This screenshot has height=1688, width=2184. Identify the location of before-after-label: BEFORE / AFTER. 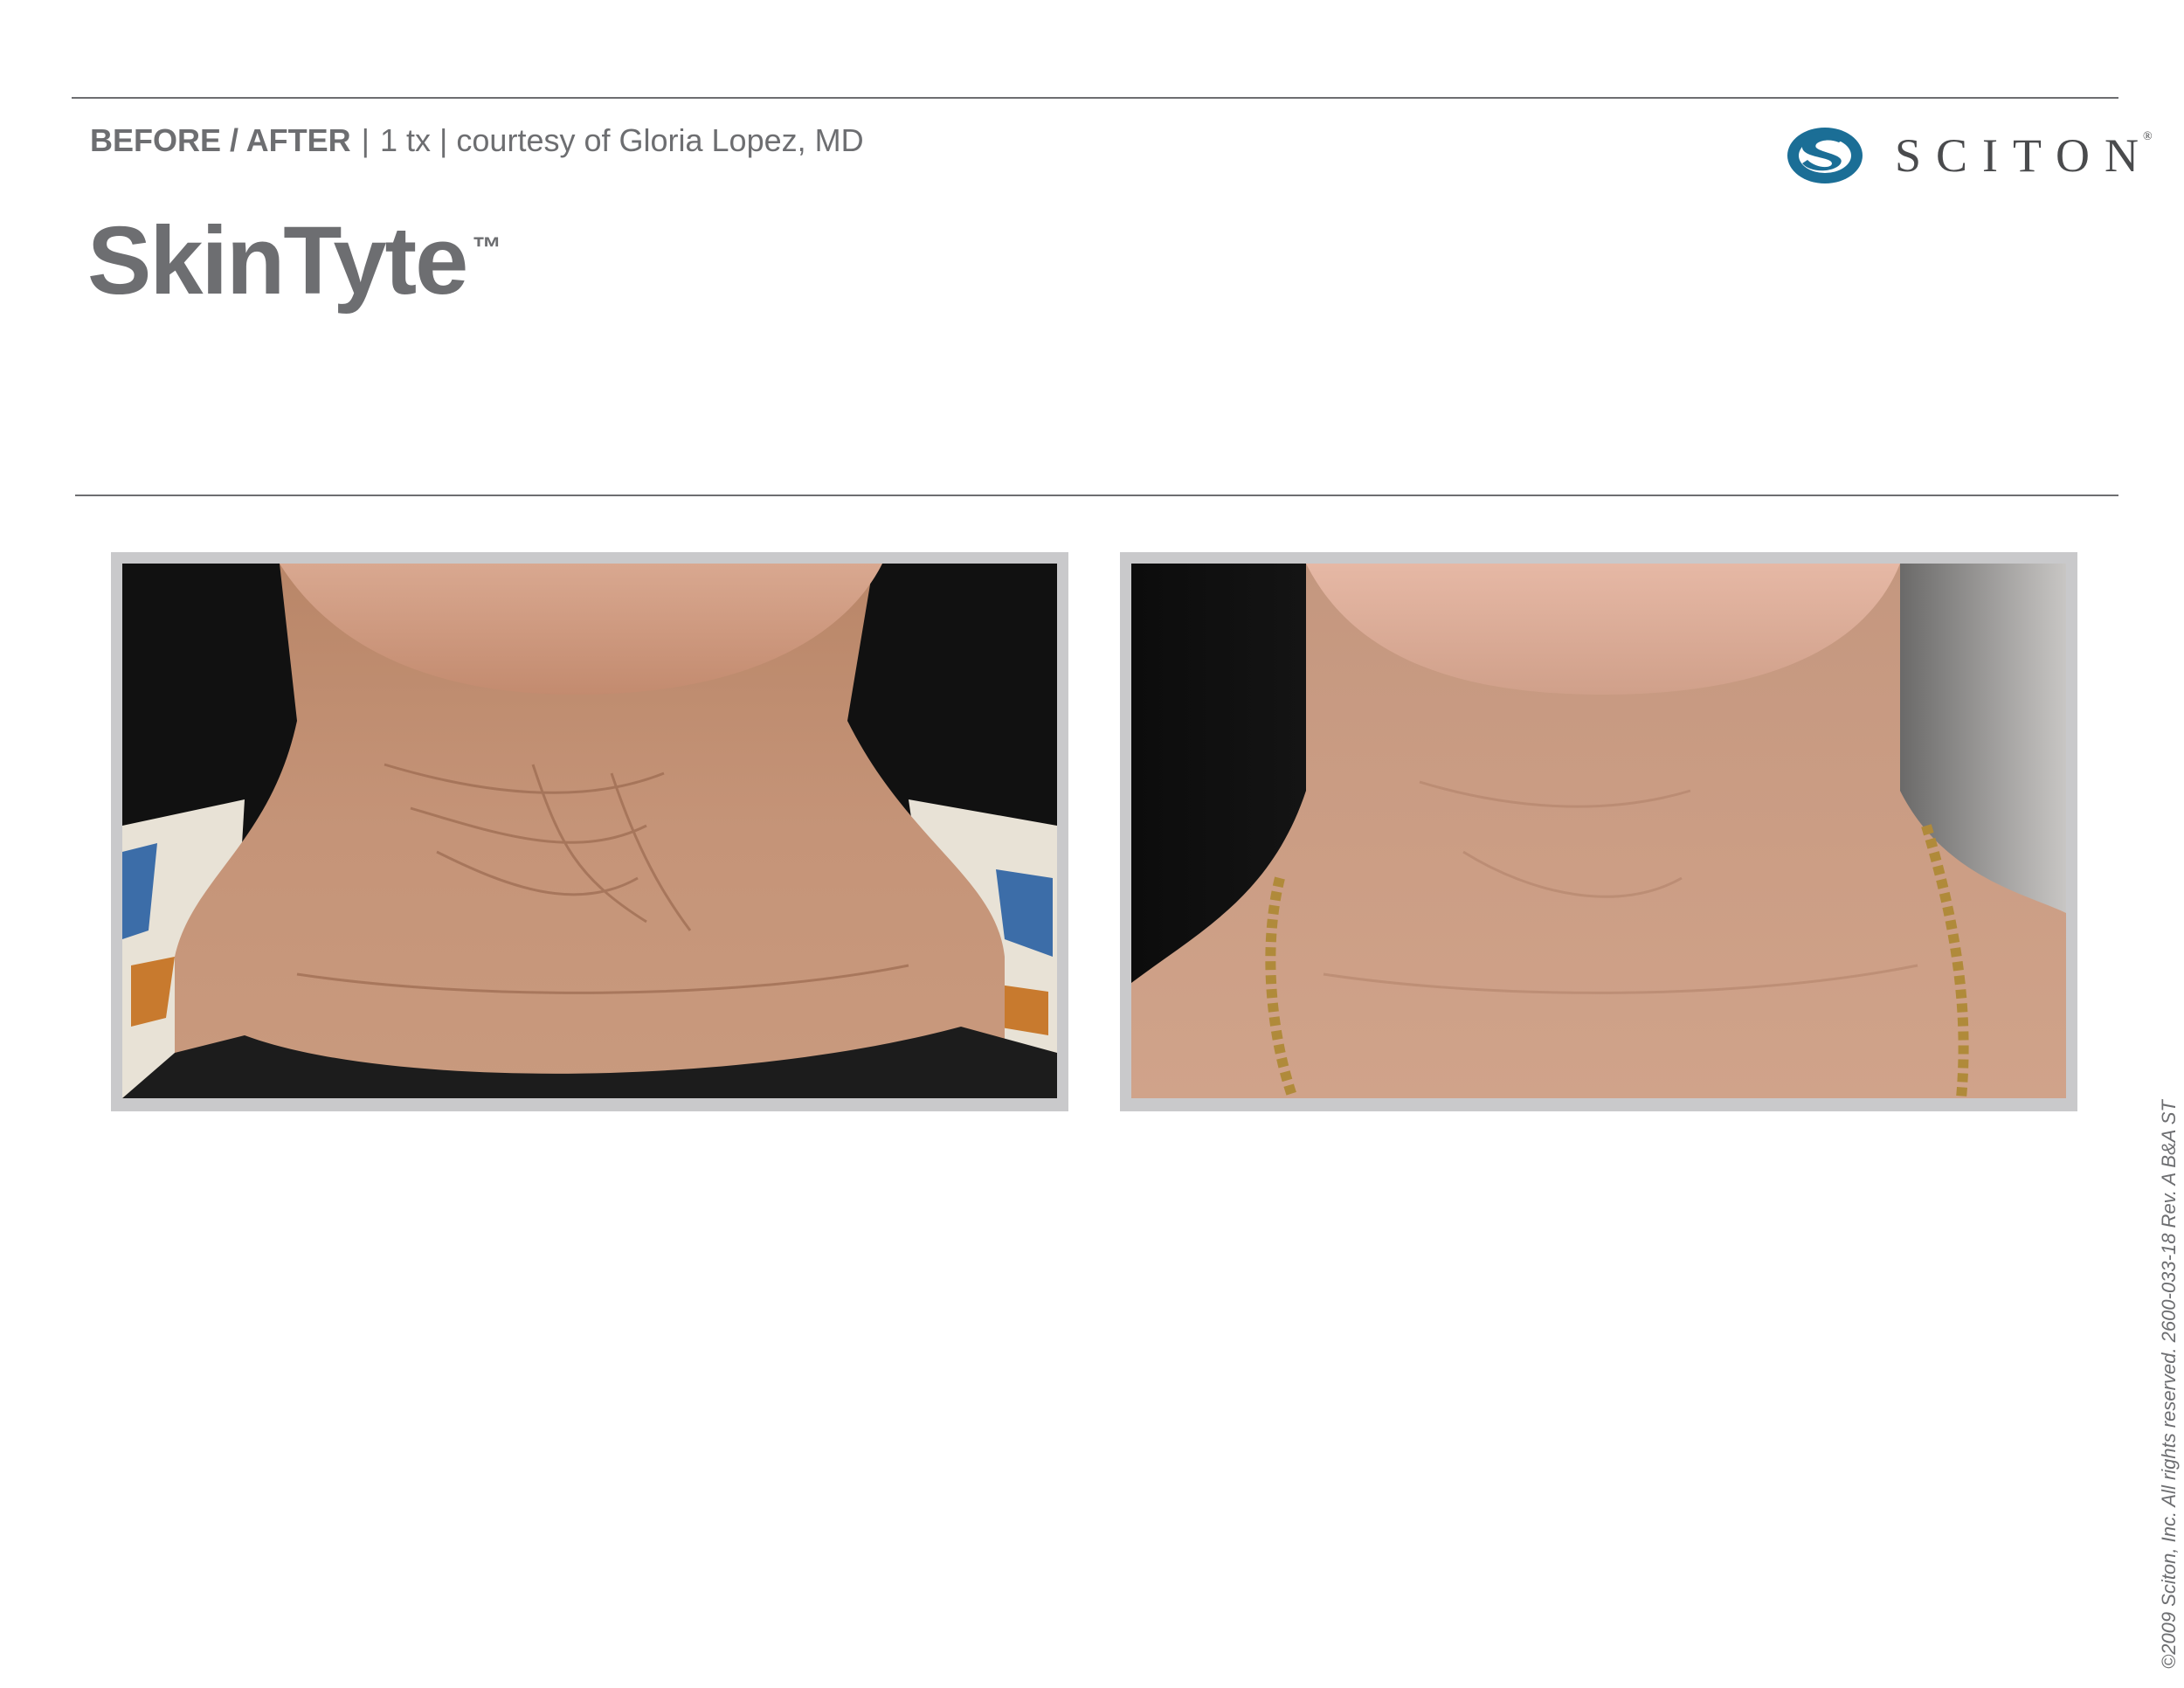
(220, 140).